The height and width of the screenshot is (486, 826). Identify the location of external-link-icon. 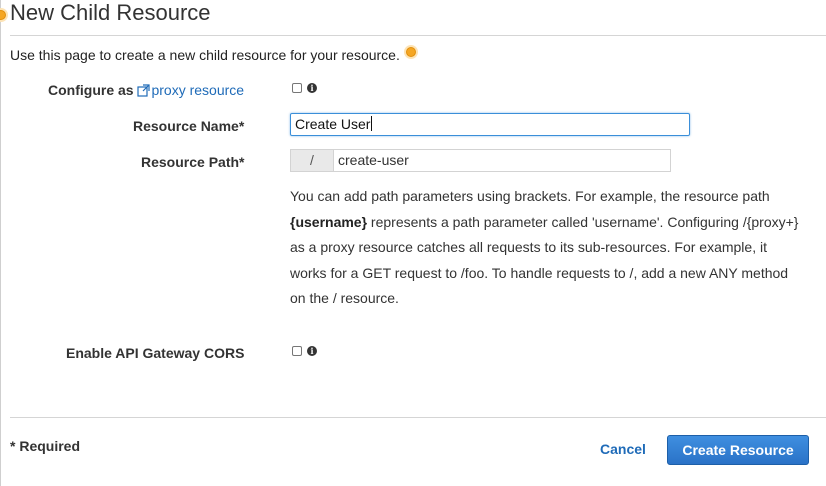
(144, 90).